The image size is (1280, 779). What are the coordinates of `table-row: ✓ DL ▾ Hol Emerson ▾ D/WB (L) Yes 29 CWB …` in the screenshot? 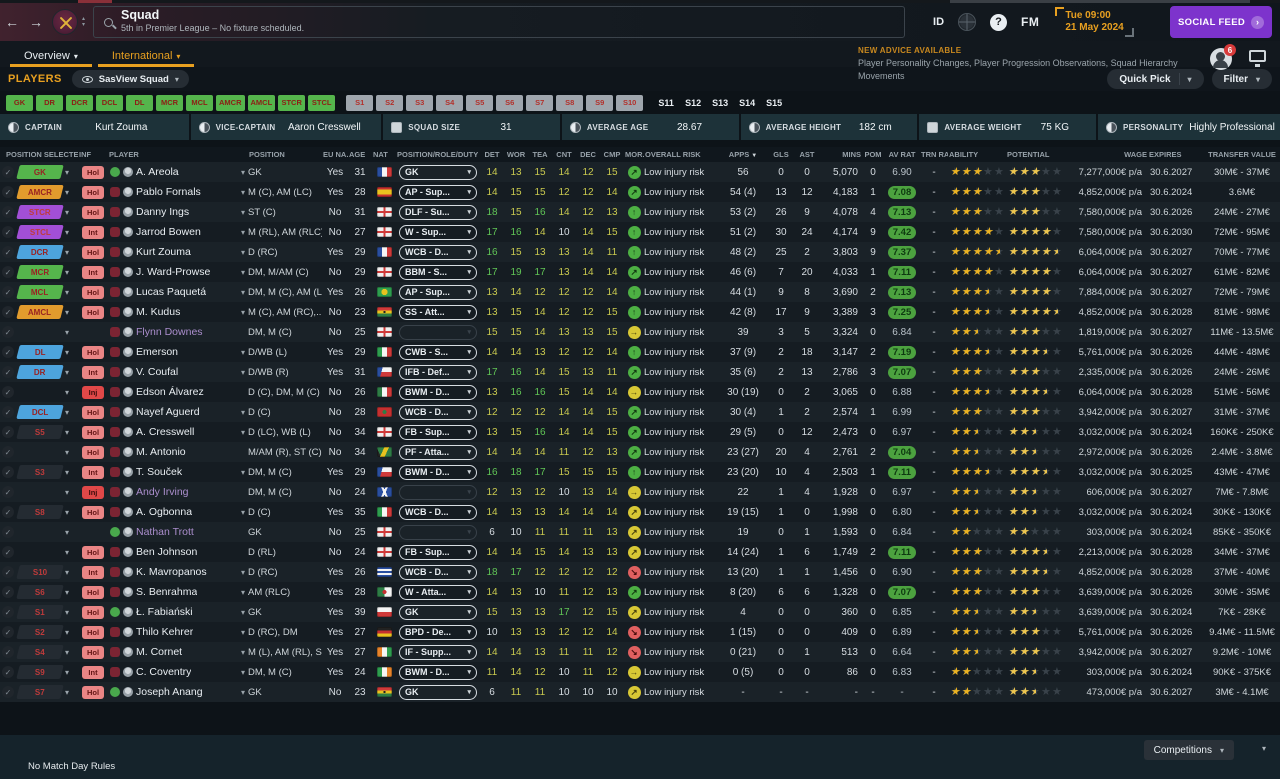 It's located at (640, 352).